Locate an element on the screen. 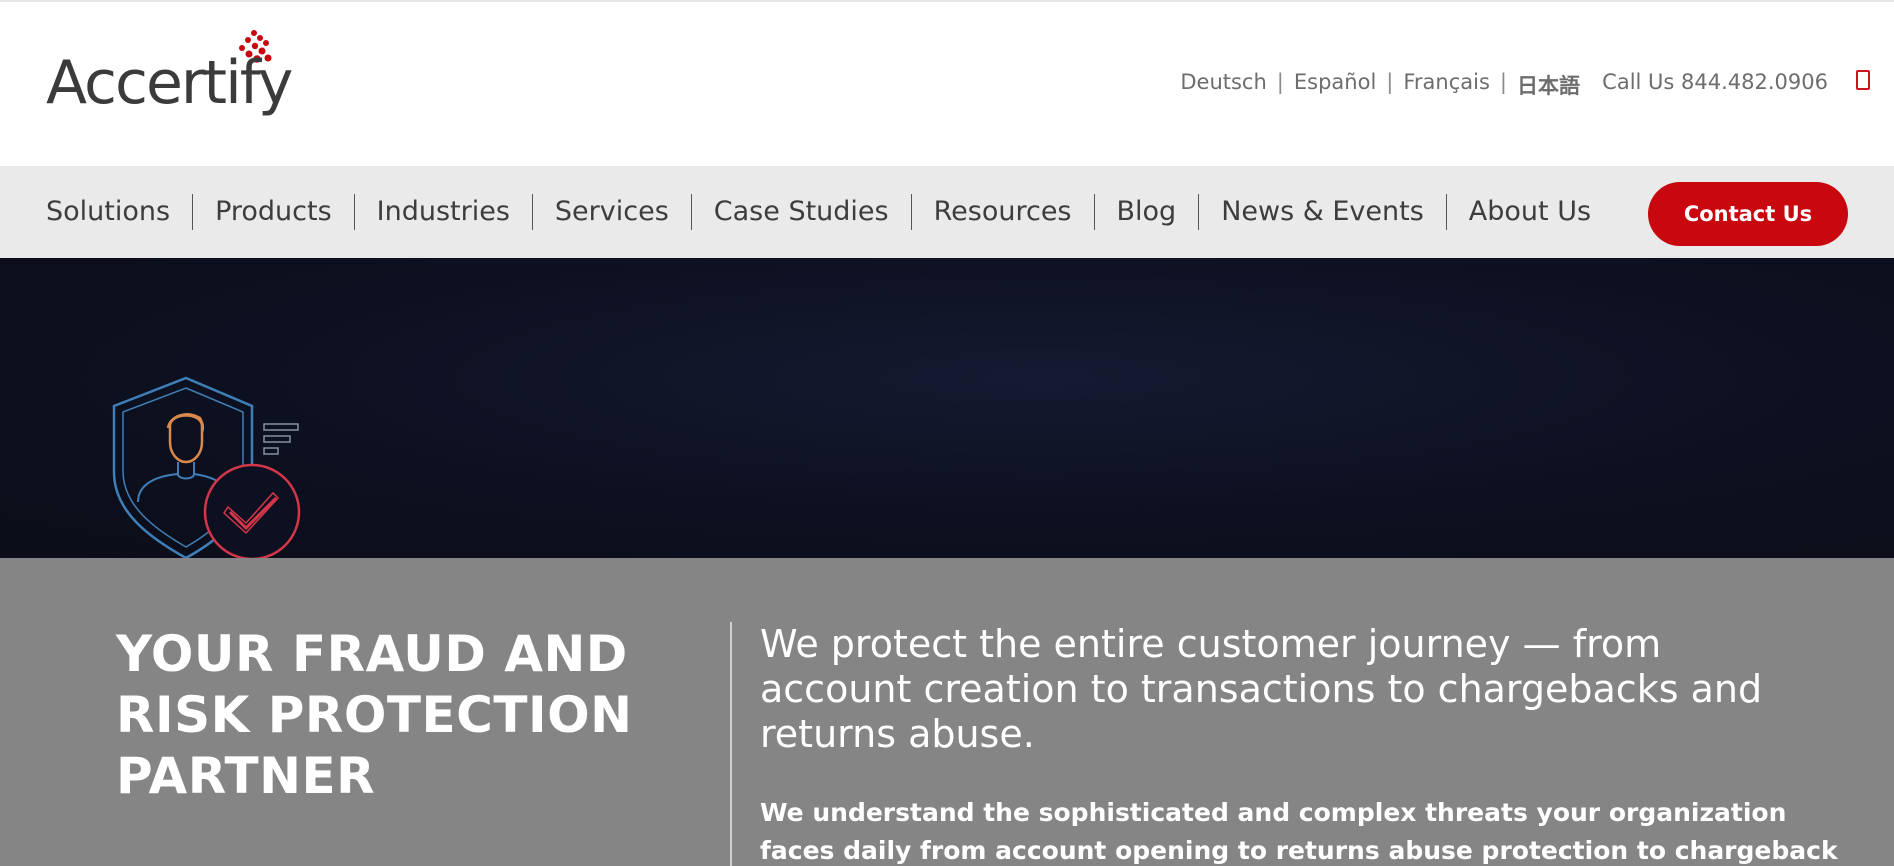 The image size is (1894, 866). nav-item-blog: Blog is located at coordinates (1147, 212).